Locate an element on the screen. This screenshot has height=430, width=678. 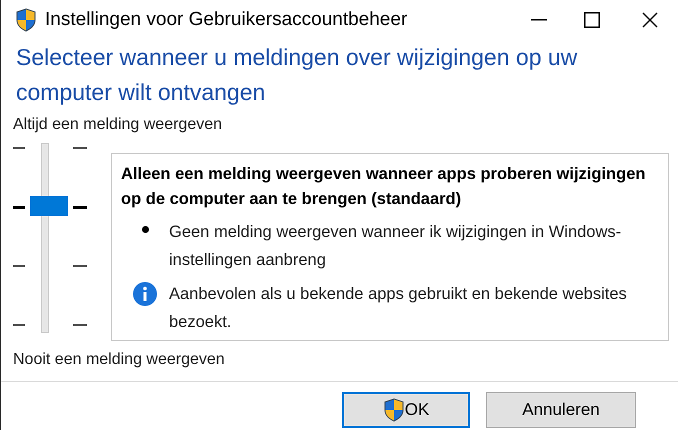
heading: Selecteer wanneer u meldingen over wijzigingen op uw computer wilt ontvangen is located at coordinates (296, 75).